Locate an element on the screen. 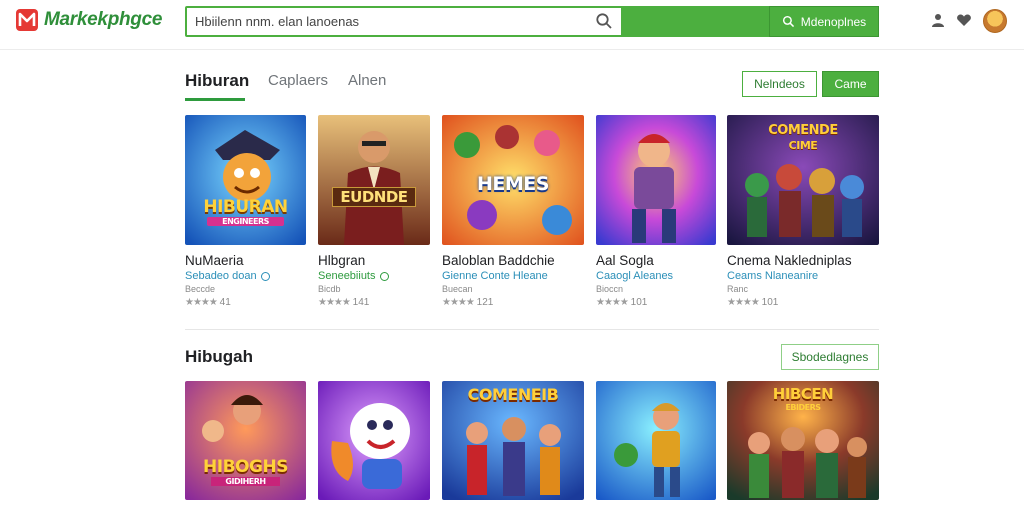 This screenshot has width=1024, height=512. card-meta: Bicdb is located at coordinates (329, 289).